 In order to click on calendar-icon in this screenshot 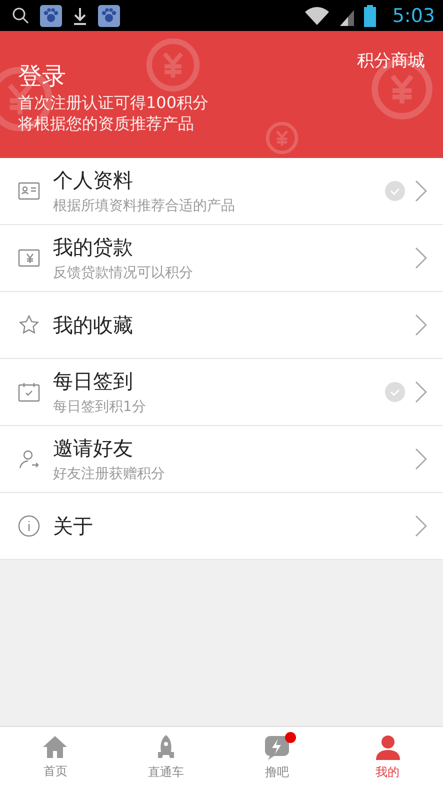, I will do `click(29, 392)`.